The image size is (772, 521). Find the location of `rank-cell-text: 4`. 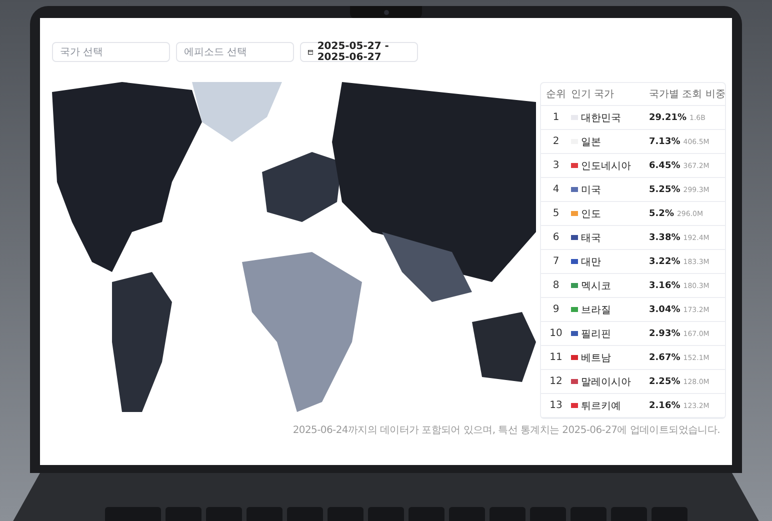

rank-cell-text: 4 is located at coordinates (556, 189).